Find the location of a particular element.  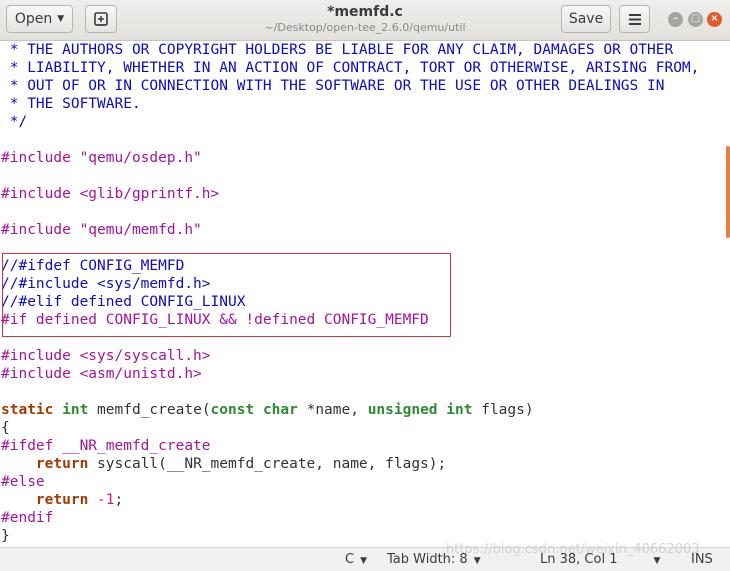

insert-mode-indicator: INS is located at coordinates (702, 559).